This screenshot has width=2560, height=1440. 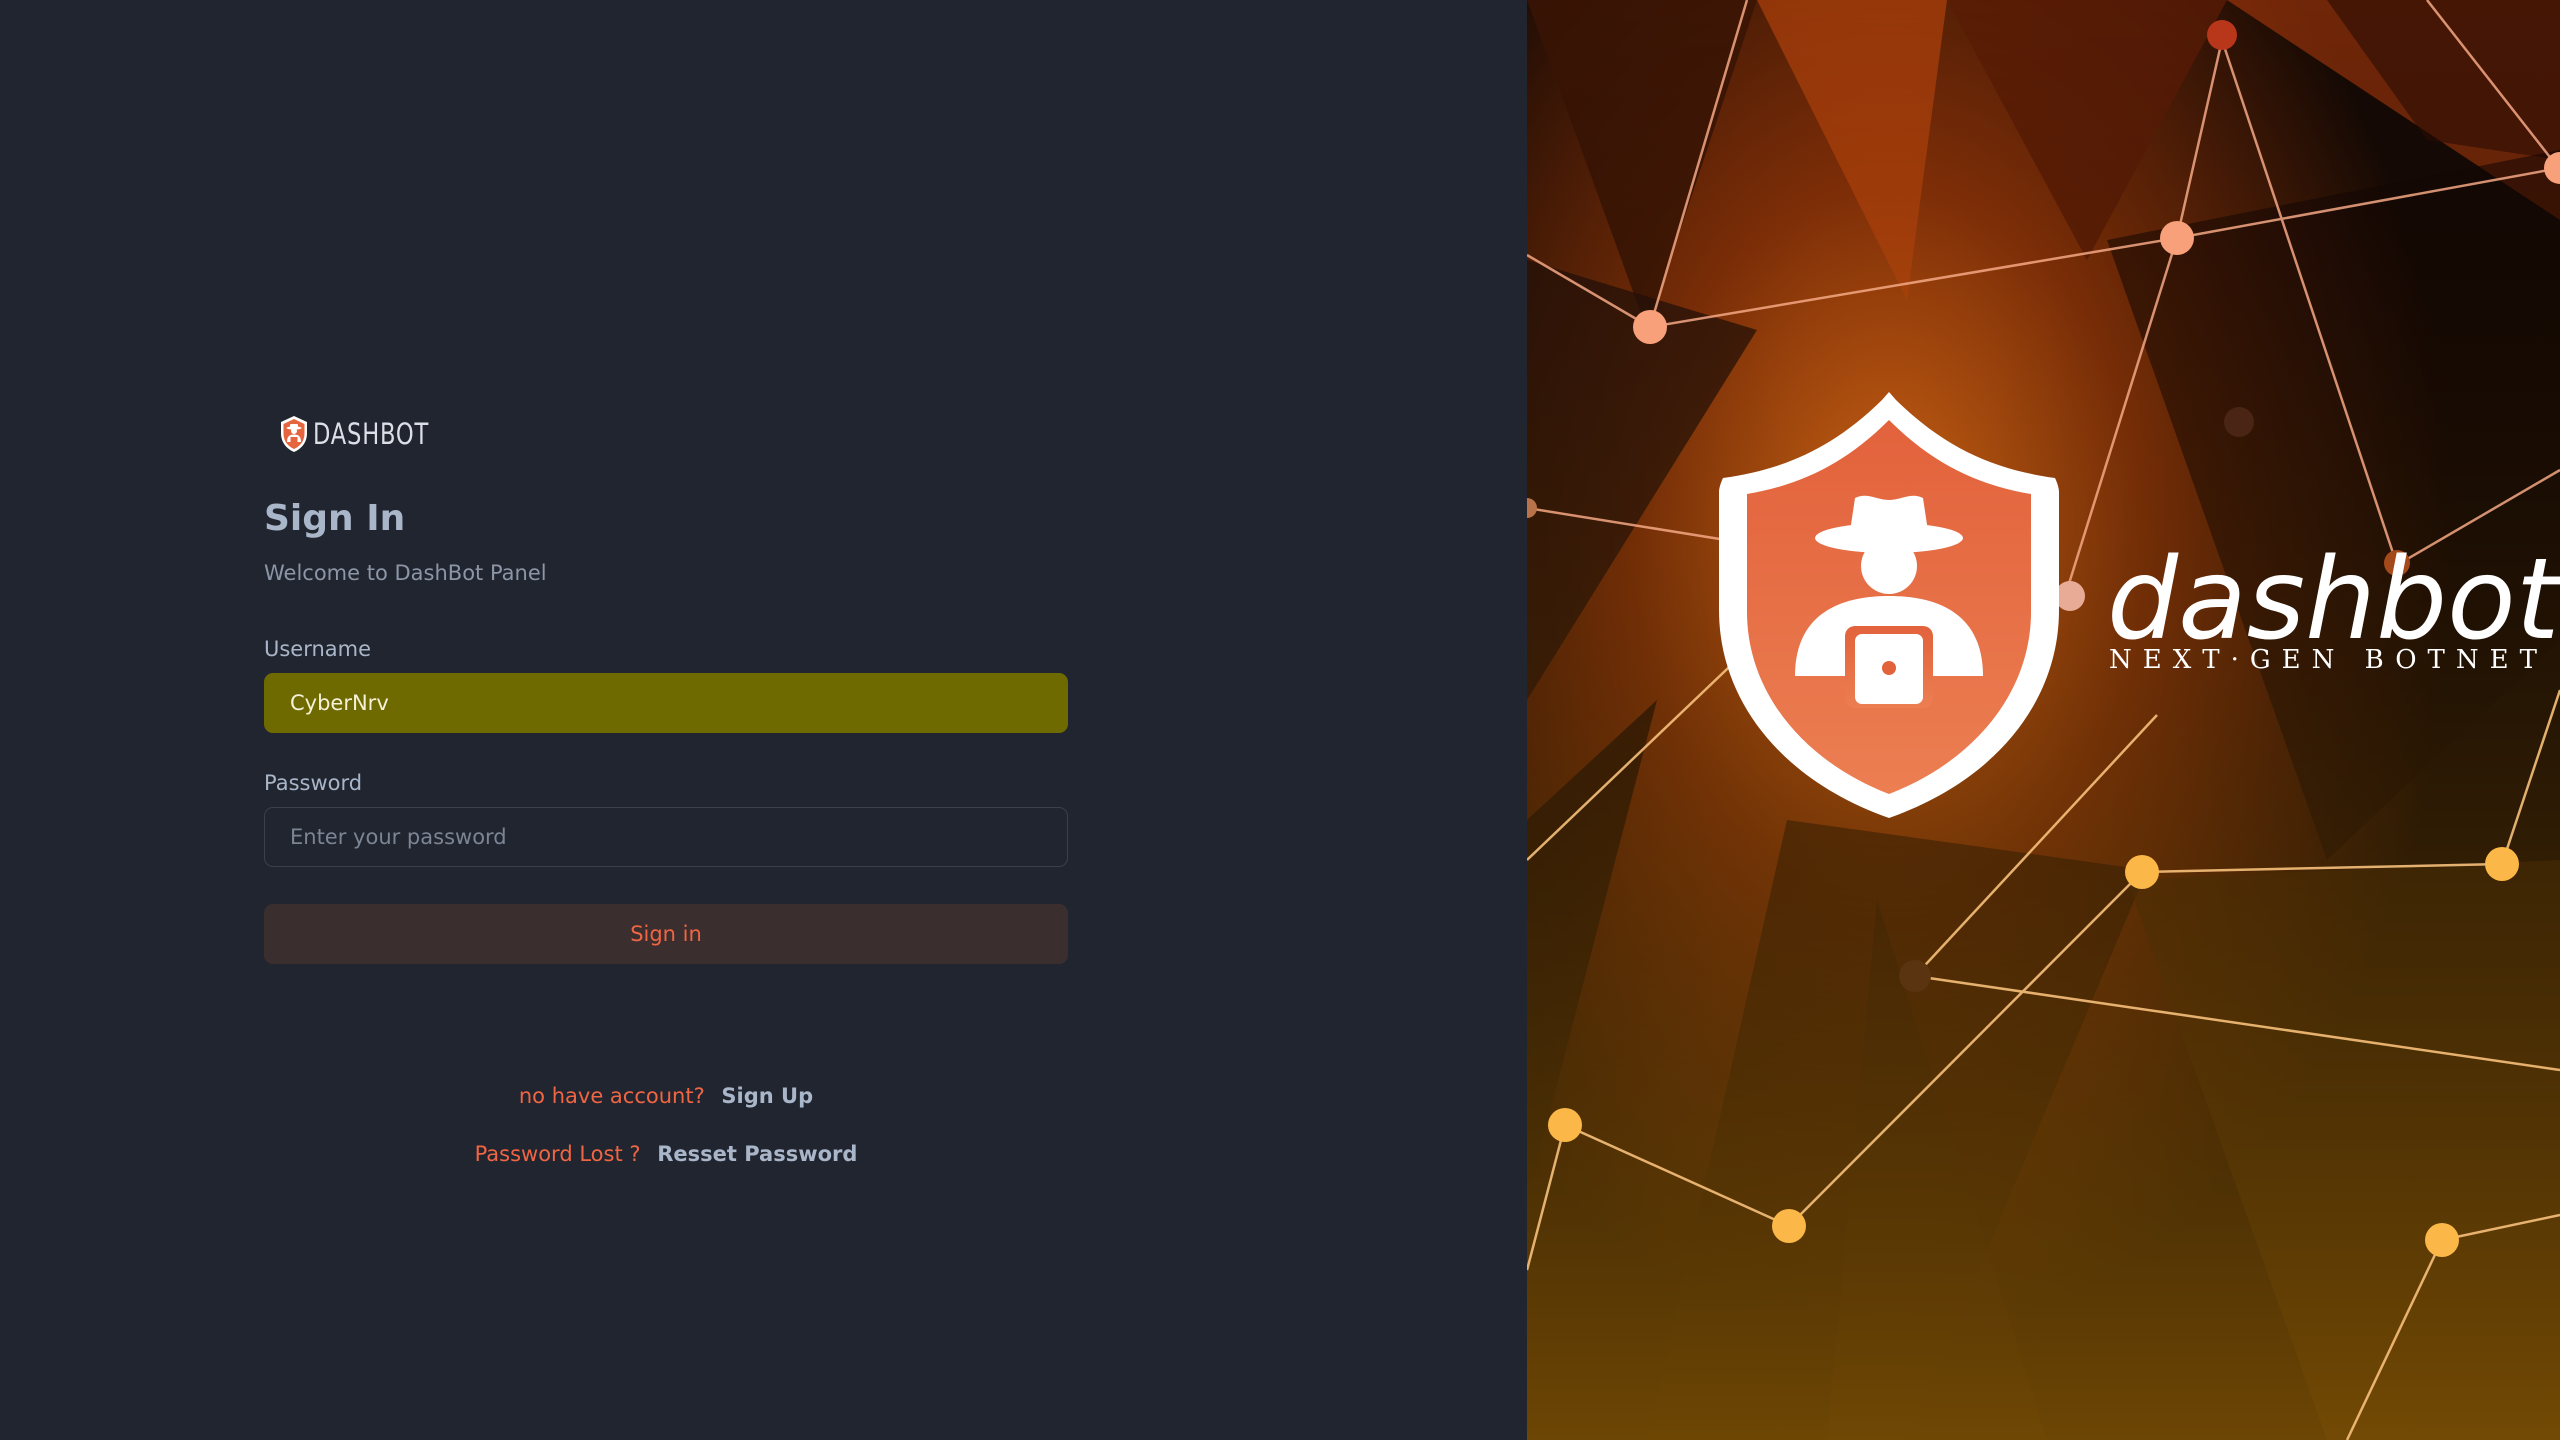 I want to click on shield-hacker-icon, so click(x=294, y=434).